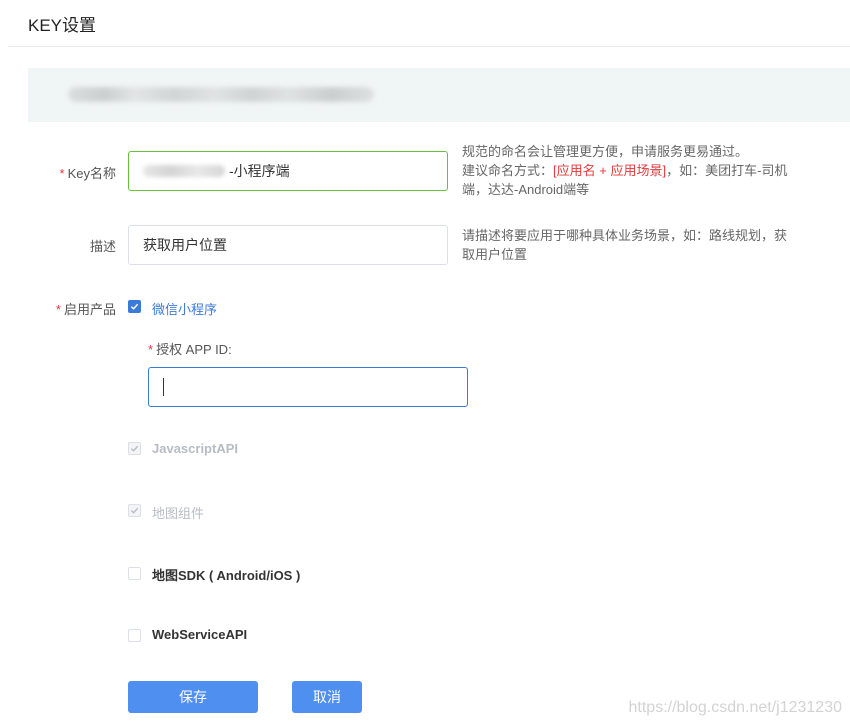  I want to click on key-name-hint-example-b: 端，达达-Android端等, so click(526, 189).